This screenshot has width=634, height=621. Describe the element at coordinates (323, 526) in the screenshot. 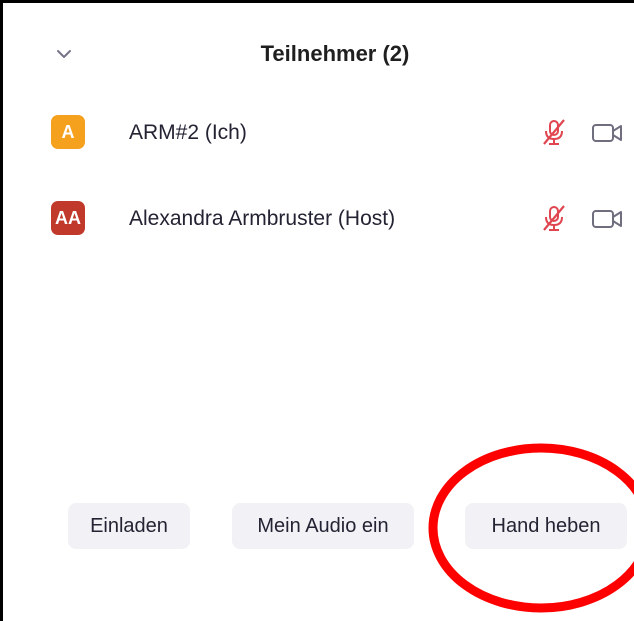

I see `audio-on-button: Mein Audio ein` at that location.